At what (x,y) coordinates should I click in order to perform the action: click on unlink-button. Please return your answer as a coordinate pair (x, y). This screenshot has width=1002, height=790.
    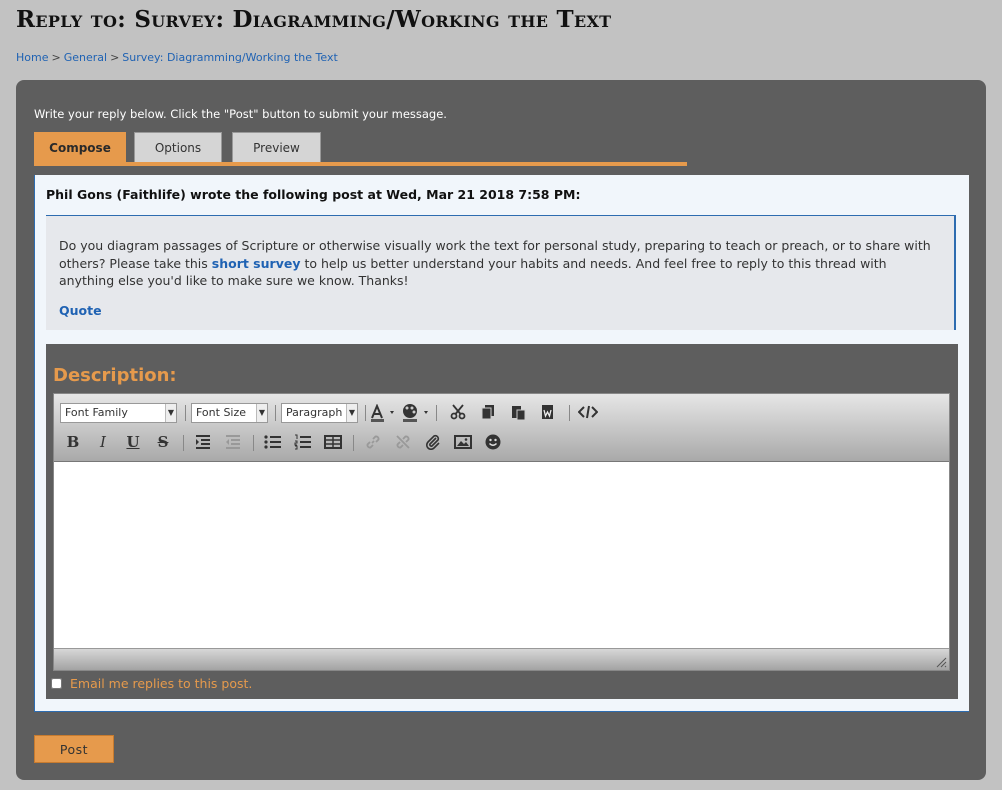
    Looking at the image, I should click on (403, 442).